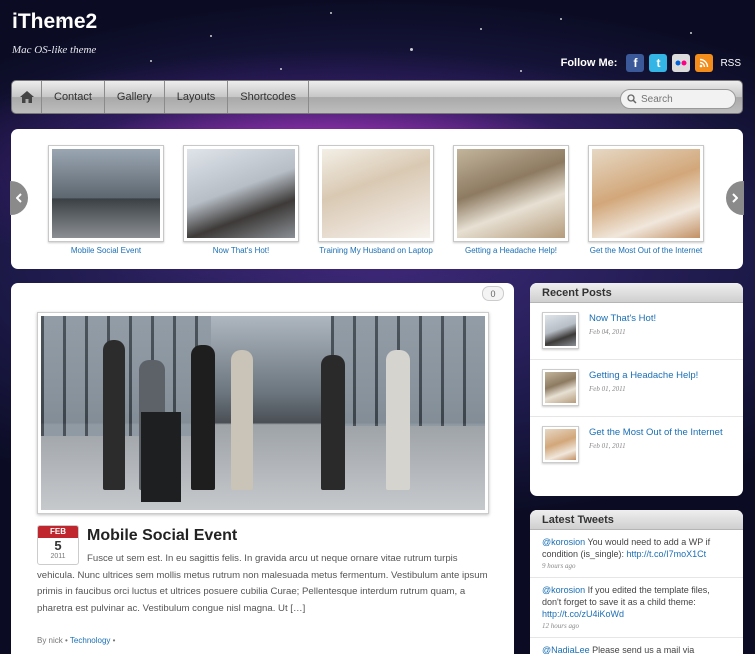 The image size is (755, 654). What do you see at coordinates (54, 50) in the screenshot?
I see `site-description: Mac OS-like theme` at bounding box center [54, 50].